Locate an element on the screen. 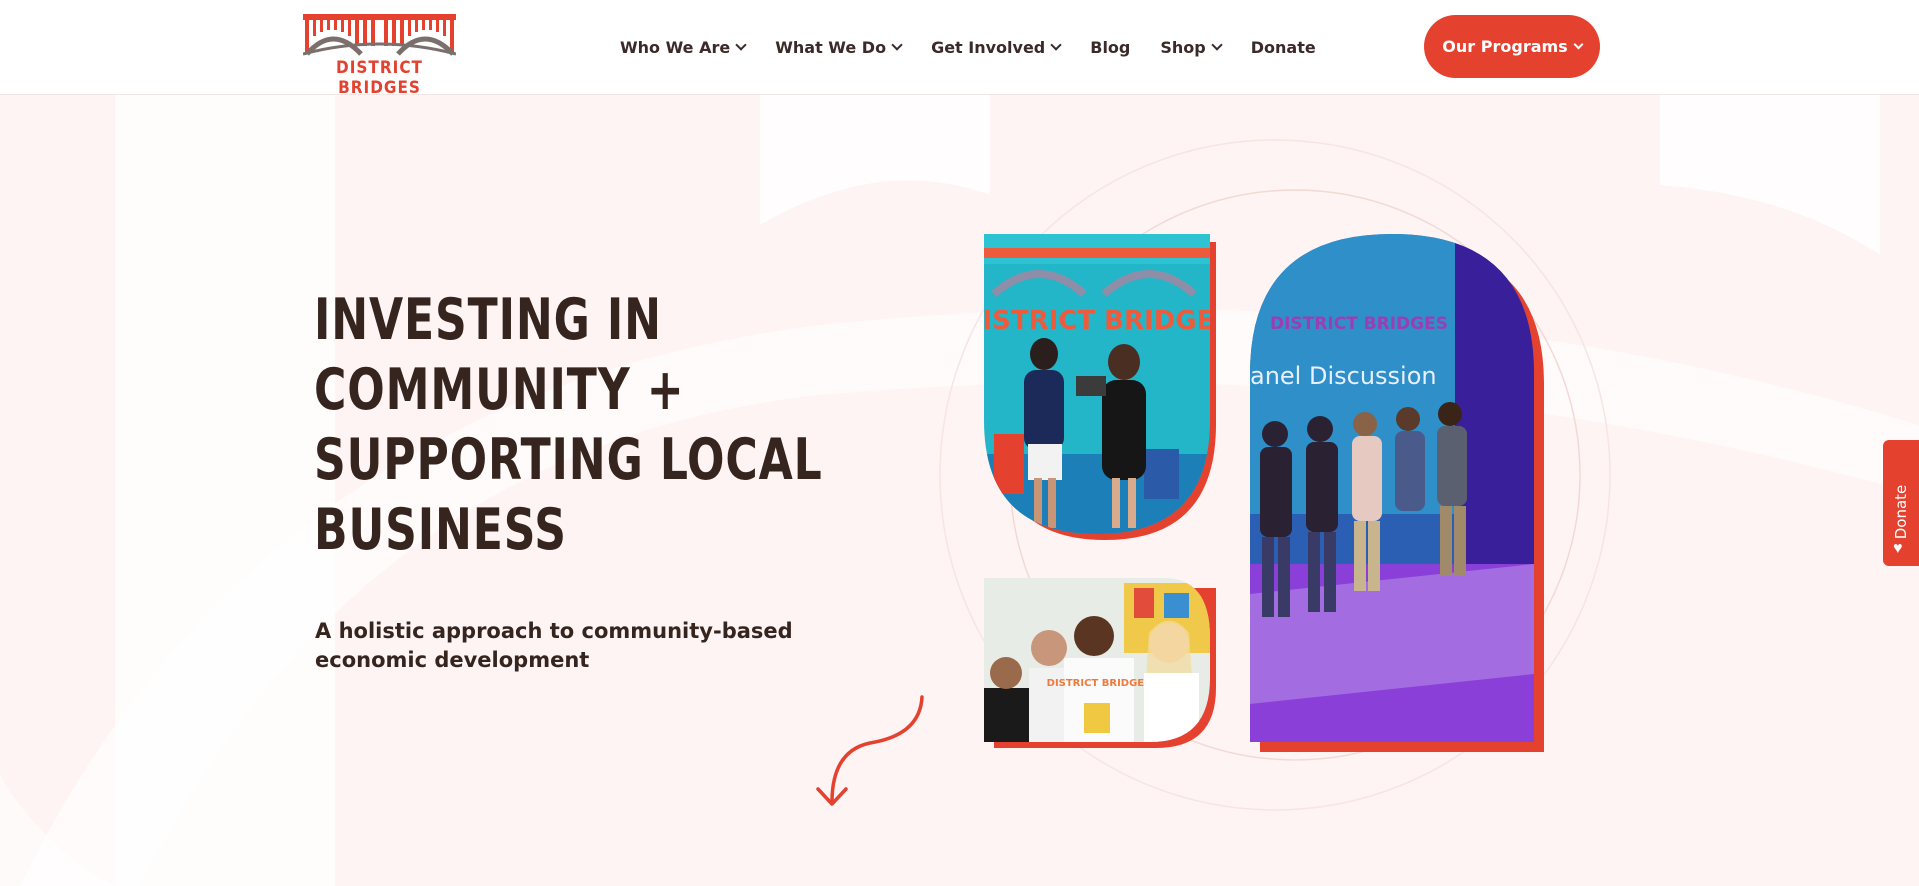 The width and height of the screenshot is (1919, 886). nav-label: Get Involved is located at coordinates (988, 47).